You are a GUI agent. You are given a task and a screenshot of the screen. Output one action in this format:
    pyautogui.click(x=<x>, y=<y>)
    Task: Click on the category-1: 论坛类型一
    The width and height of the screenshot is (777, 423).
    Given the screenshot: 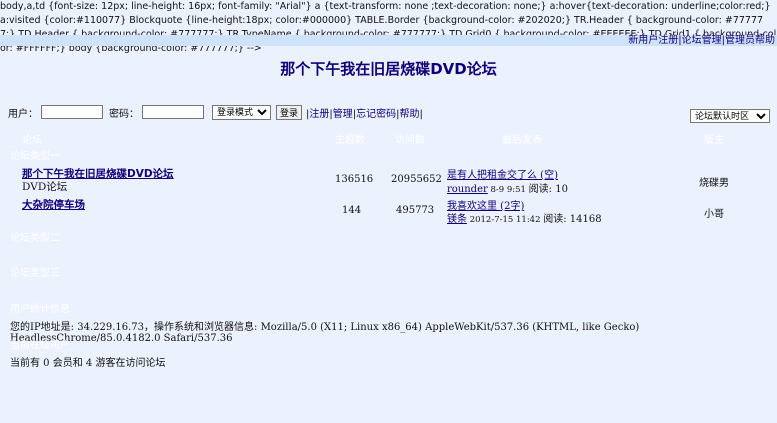 What is the action you would take?
    pyautogui.click(x=35, y=156)
    